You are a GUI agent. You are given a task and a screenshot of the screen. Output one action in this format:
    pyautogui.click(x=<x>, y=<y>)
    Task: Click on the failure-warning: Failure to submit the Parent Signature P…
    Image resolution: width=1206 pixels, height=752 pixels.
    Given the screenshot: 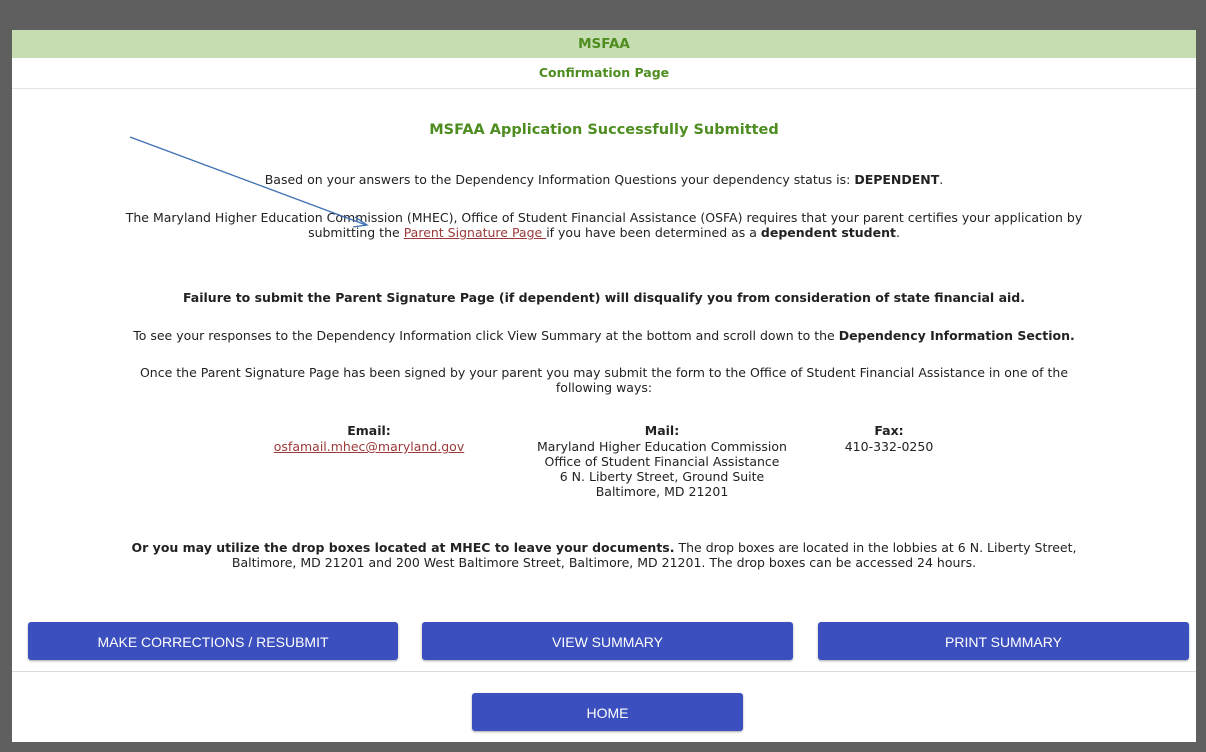 What is the action you would take?
    pyautogui.click(x=604, y=297)
    